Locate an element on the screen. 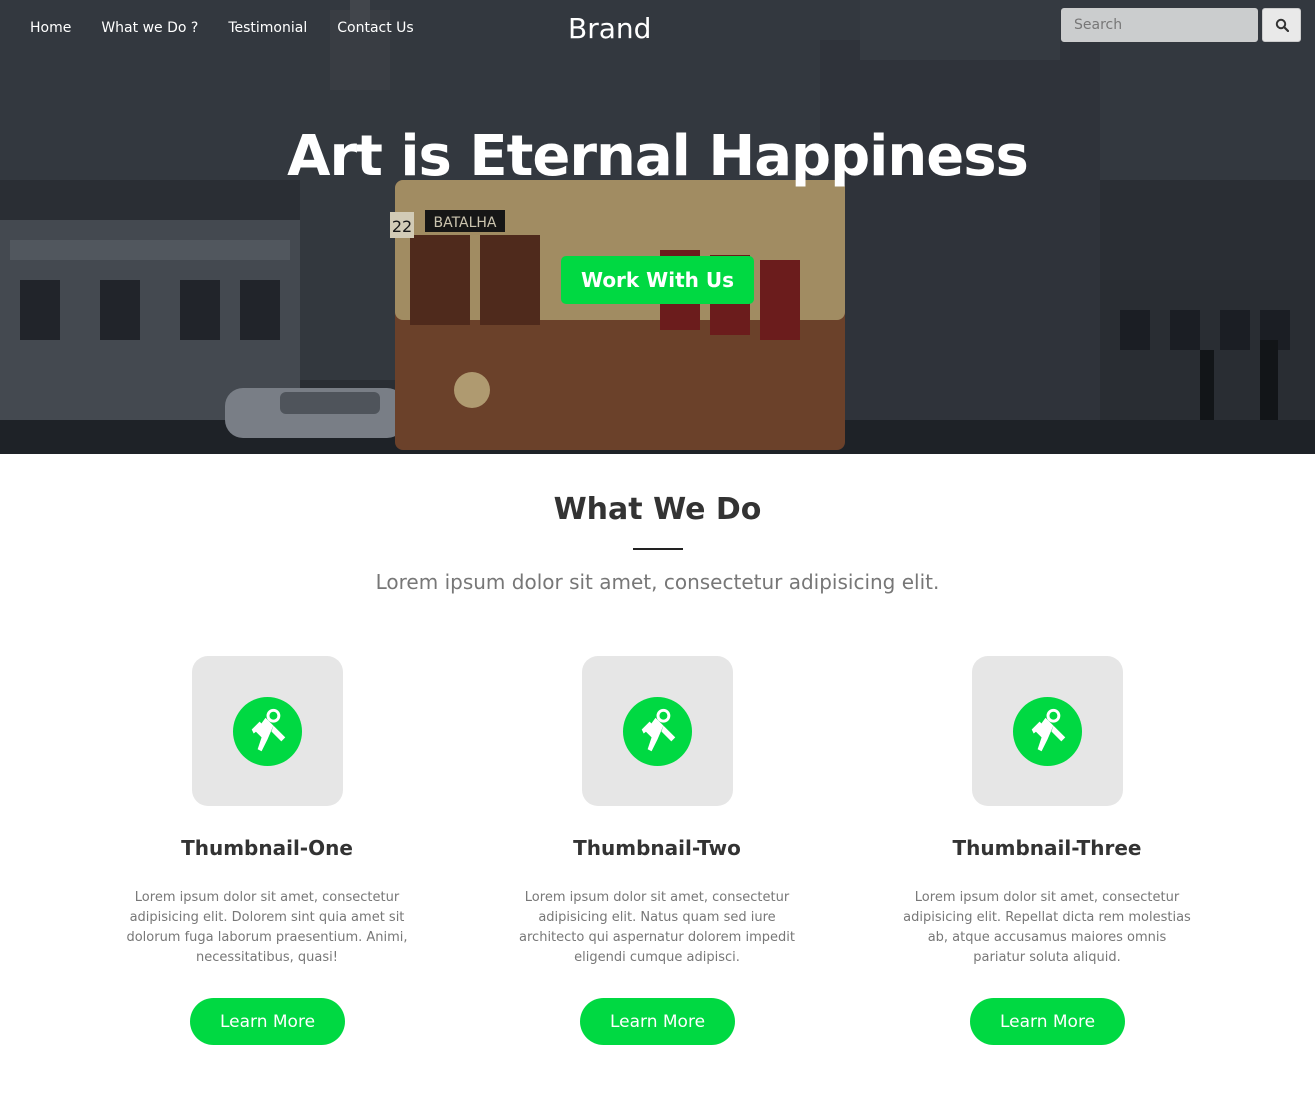  search-icon is located at coordinates (1282, 25).